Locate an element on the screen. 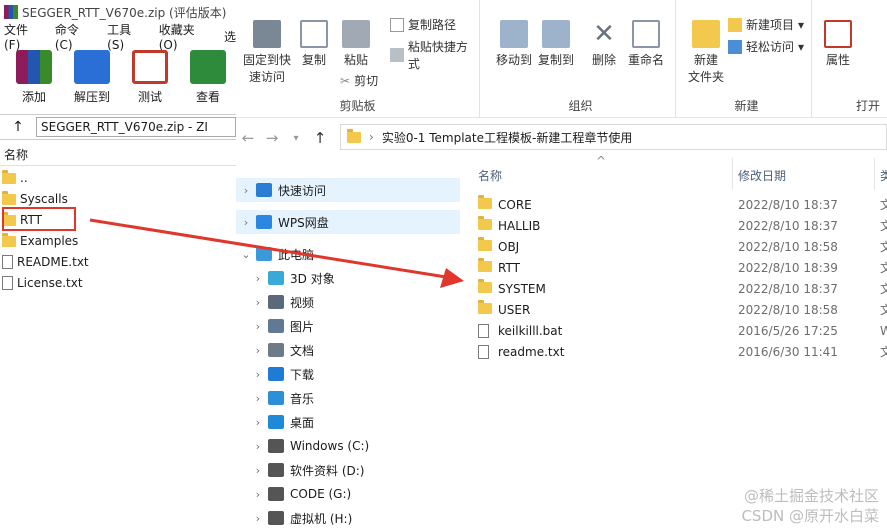 Image resolution: width=887 pixels, height=530 pixels. nav-item-label: 下载 is located at coordinates (302, 374).